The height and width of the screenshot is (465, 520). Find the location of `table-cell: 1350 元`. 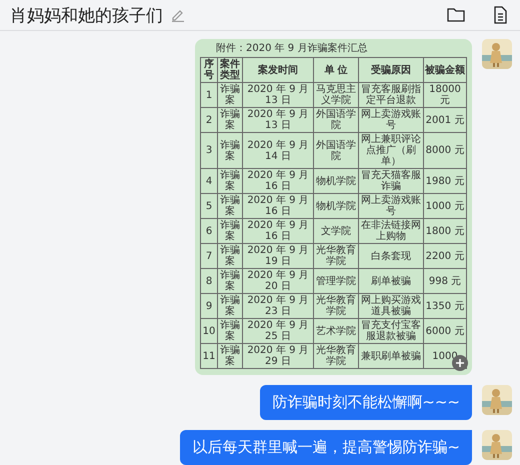

table-cell: 1350 元 is located at coordinates (445, 306).